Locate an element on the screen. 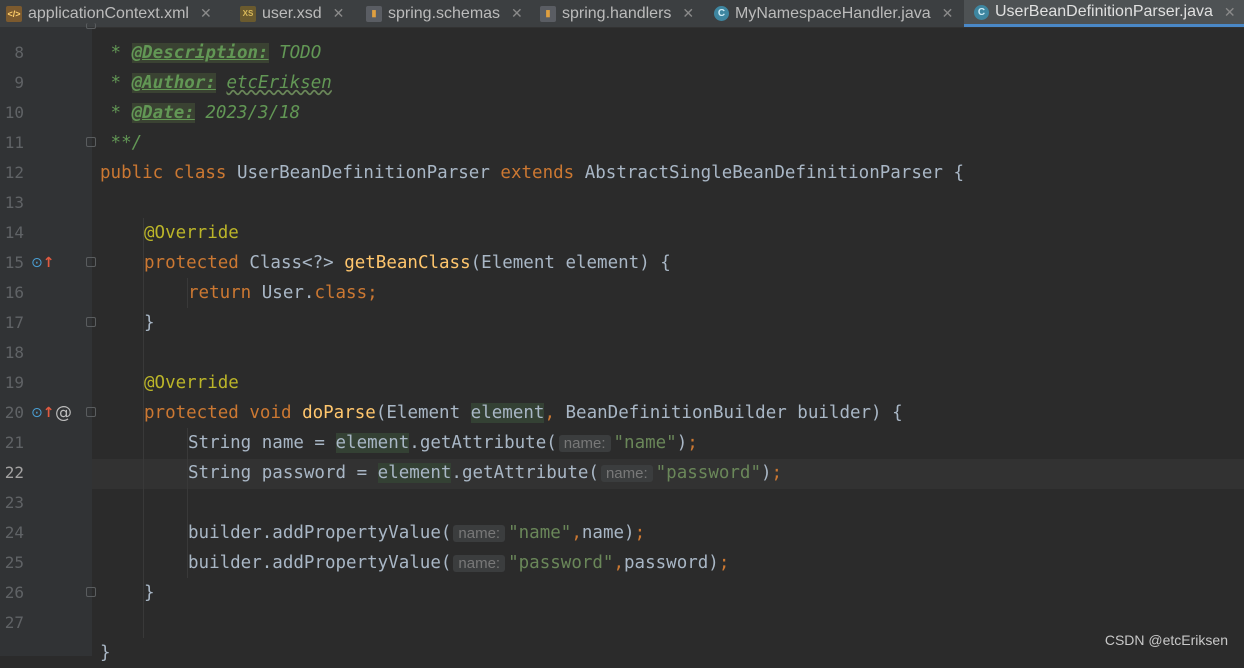  line-number: 12 is located at coordinates (12, 173).